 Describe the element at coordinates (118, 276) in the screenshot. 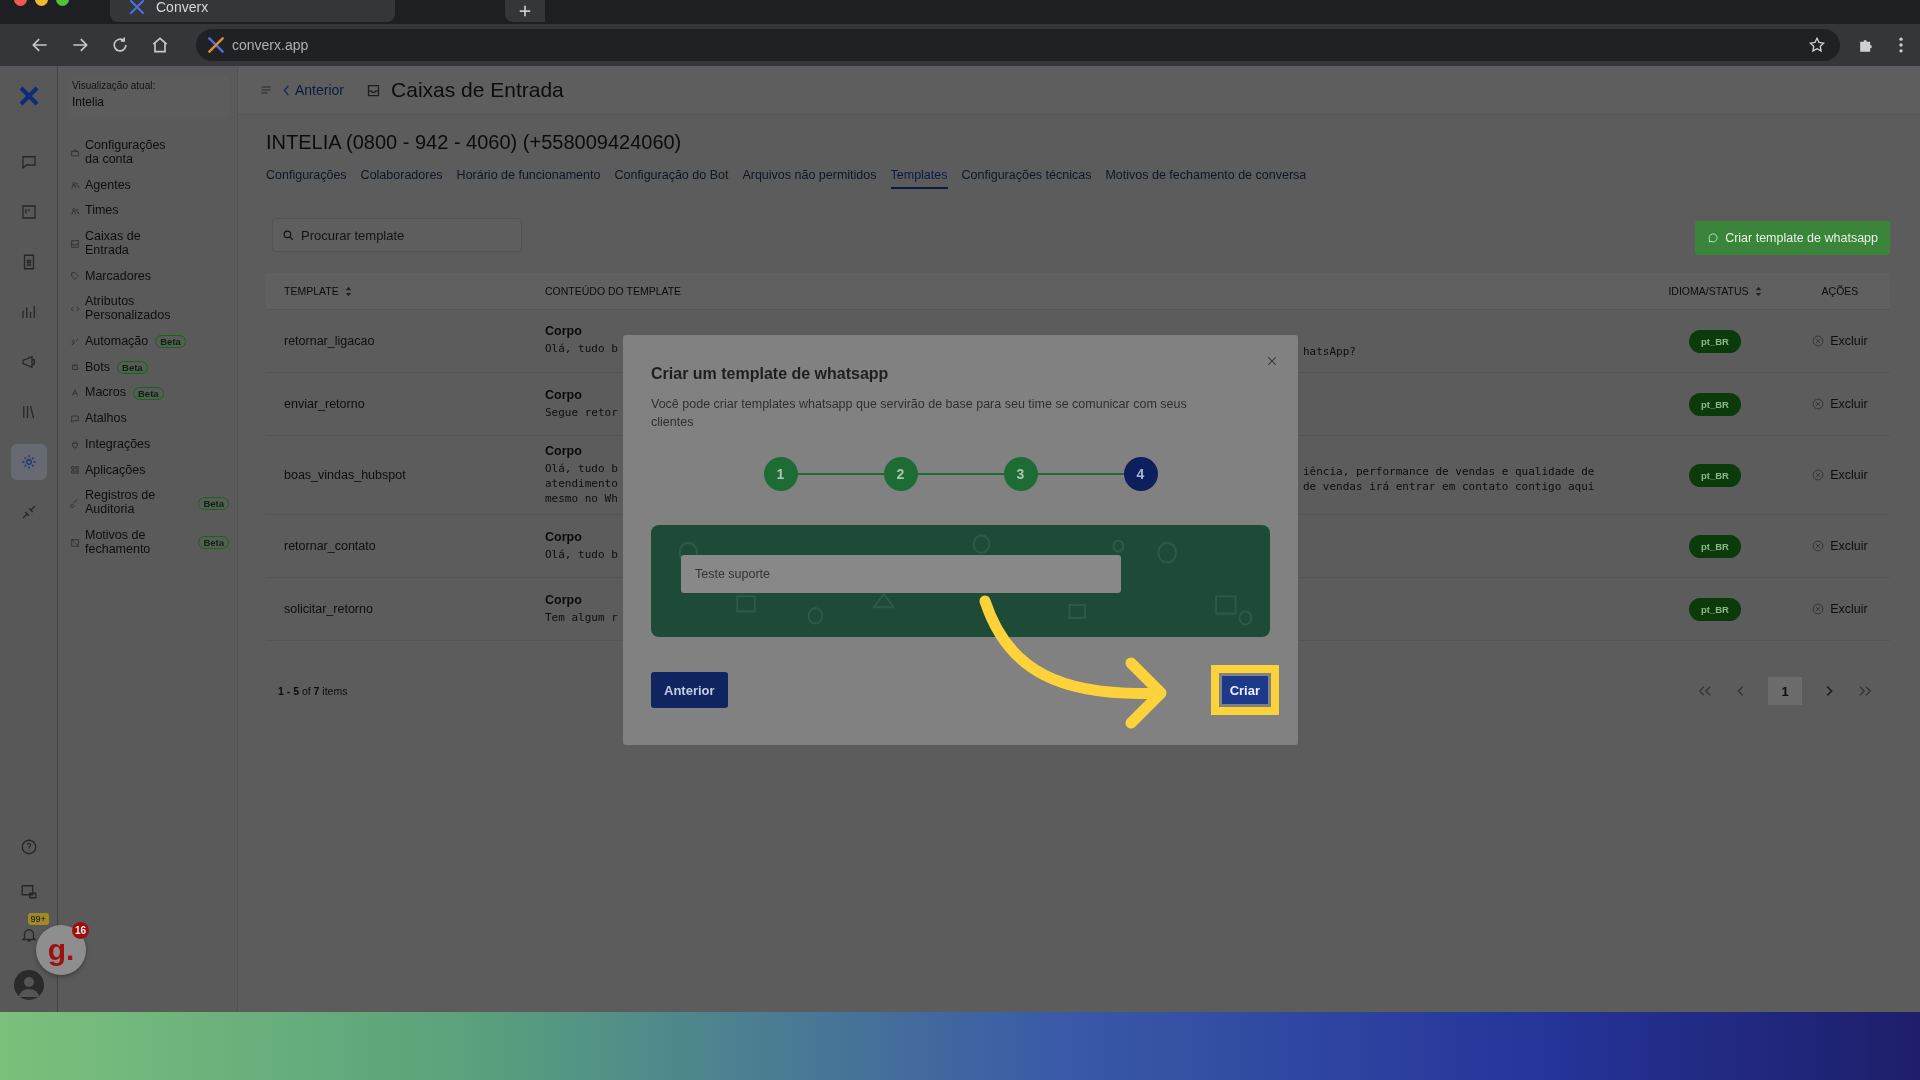

I see `sidebar-item: Marcadores` at that location.